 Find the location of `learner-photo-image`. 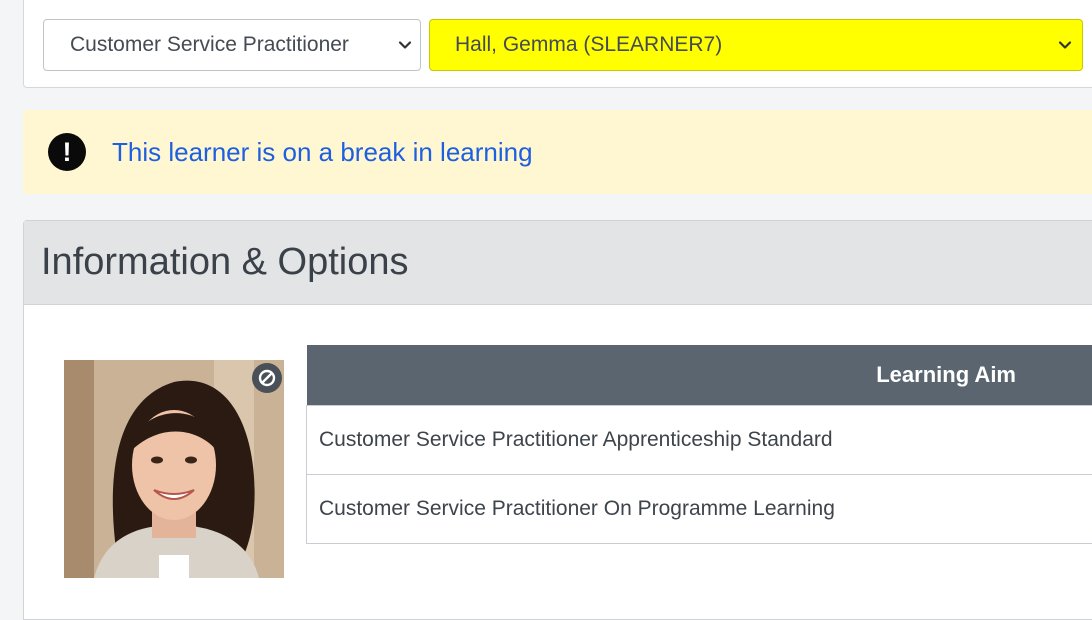

learner-photo-image is located at coordinates (174, 469).